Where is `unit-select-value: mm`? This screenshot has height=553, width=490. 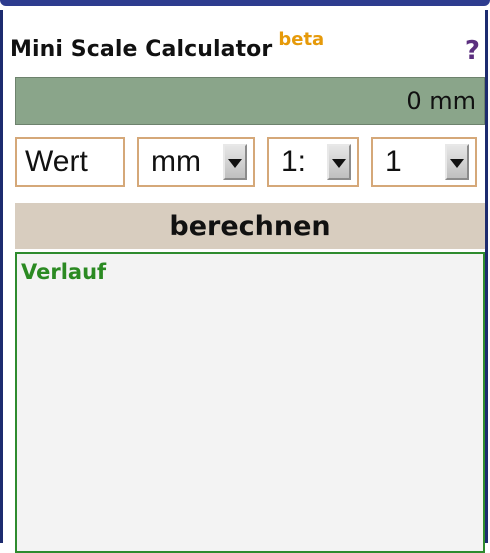 unit-select-value: mm is located at coordinates (176, 161).